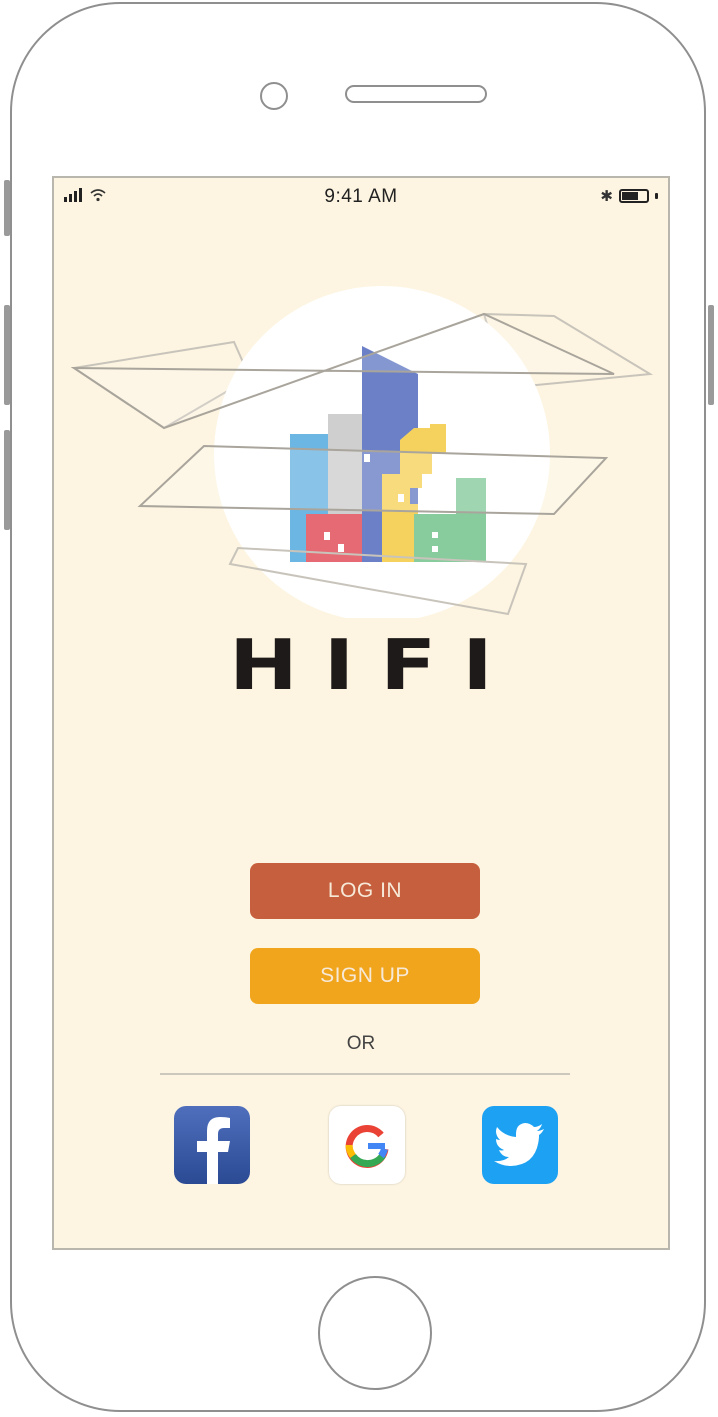  Describe the element at coordinates (375, 1333) in the screenshot. I see `home-button` at that location.